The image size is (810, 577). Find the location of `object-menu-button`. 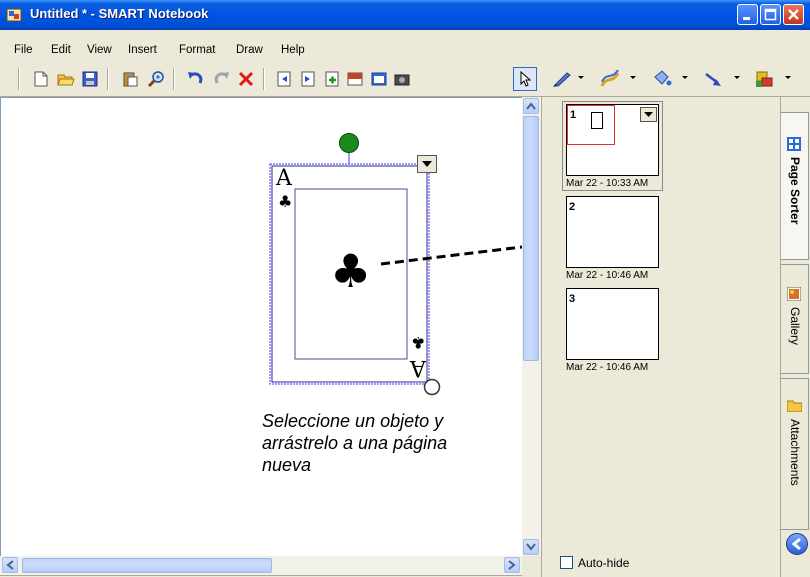

object-menu-button is located at coordinates (427, 164).